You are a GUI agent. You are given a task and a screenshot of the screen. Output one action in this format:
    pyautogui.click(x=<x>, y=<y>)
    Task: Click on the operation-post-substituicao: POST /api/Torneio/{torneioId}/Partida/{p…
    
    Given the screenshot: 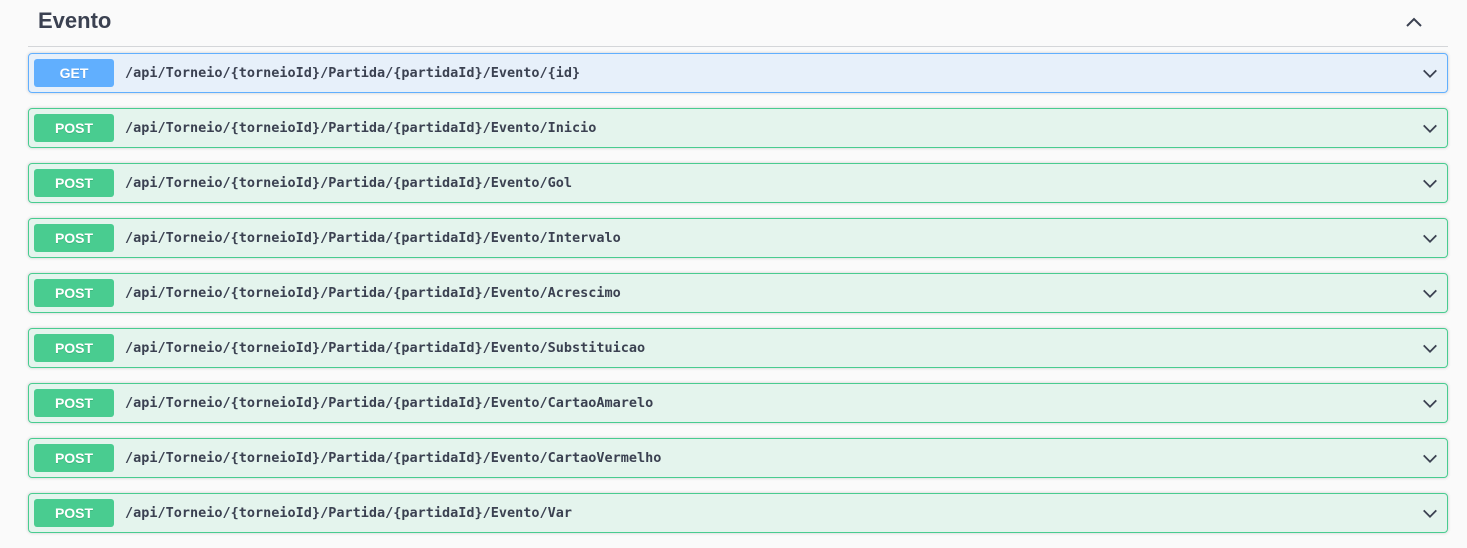 What is the action you would take?
    pyautogui.click(x=738, y=348)
    